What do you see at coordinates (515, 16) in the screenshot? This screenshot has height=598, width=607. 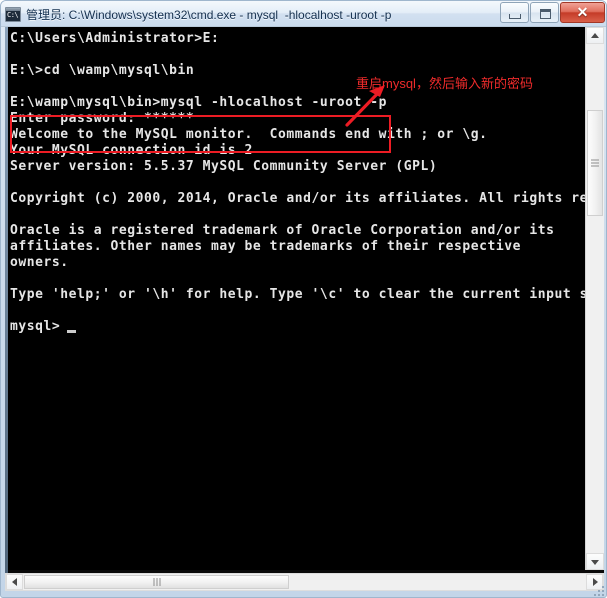 I see `minimize-icon` at bounding box center [515, 16].